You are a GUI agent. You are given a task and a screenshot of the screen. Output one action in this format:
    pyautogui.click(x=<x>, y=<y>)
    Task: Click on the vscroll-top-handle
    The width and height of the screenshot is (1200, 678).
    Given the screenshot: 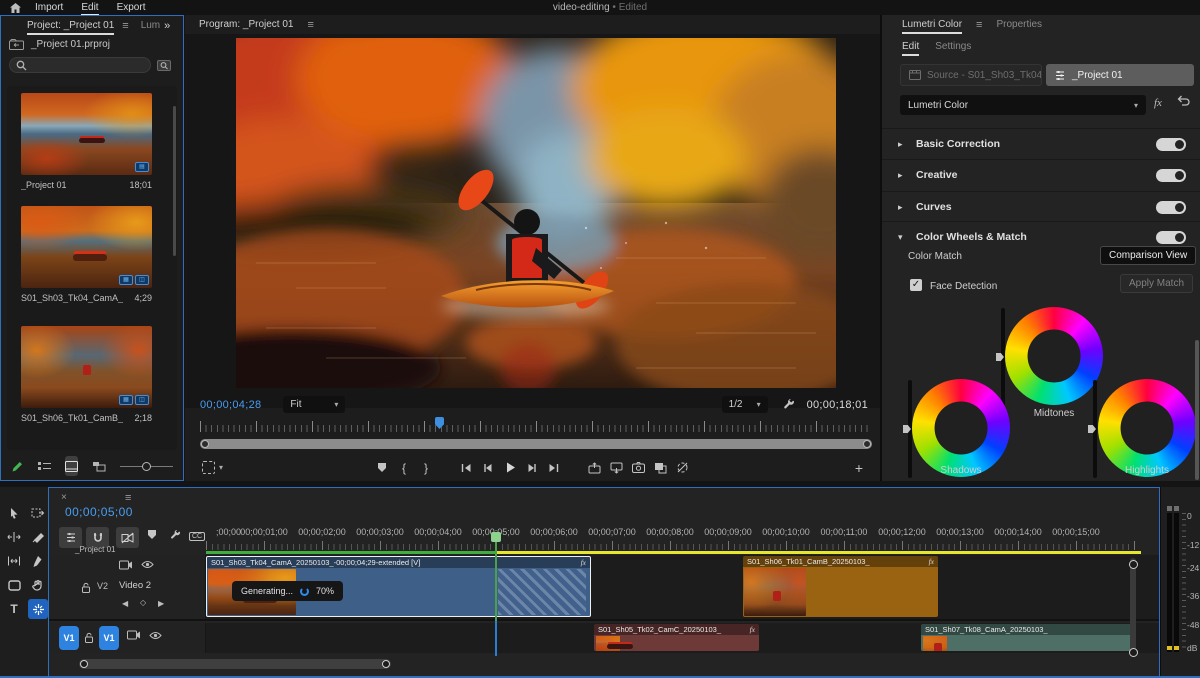 What is the action you would take?
    pyautogui.click(x=1133, y=564)
    